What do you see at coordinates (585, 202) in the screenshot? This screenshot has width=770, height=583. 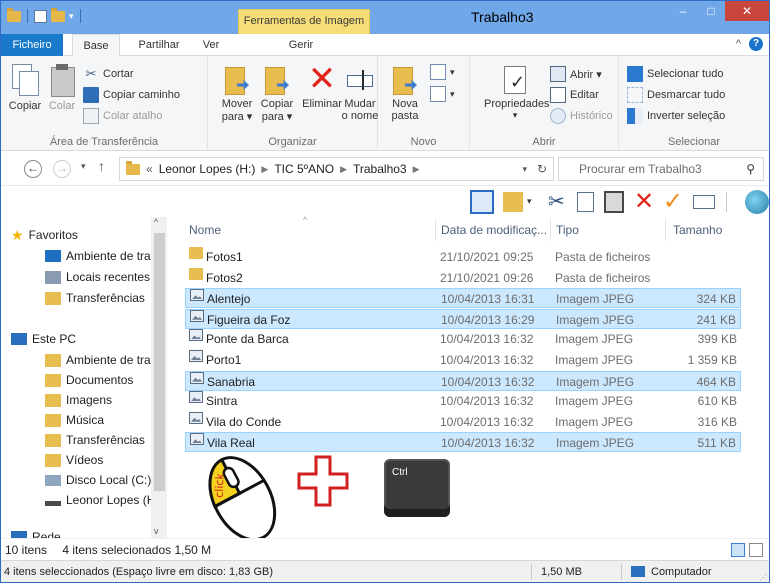 I see `copy-toolbar-icon` at bounding box center [585, 202].